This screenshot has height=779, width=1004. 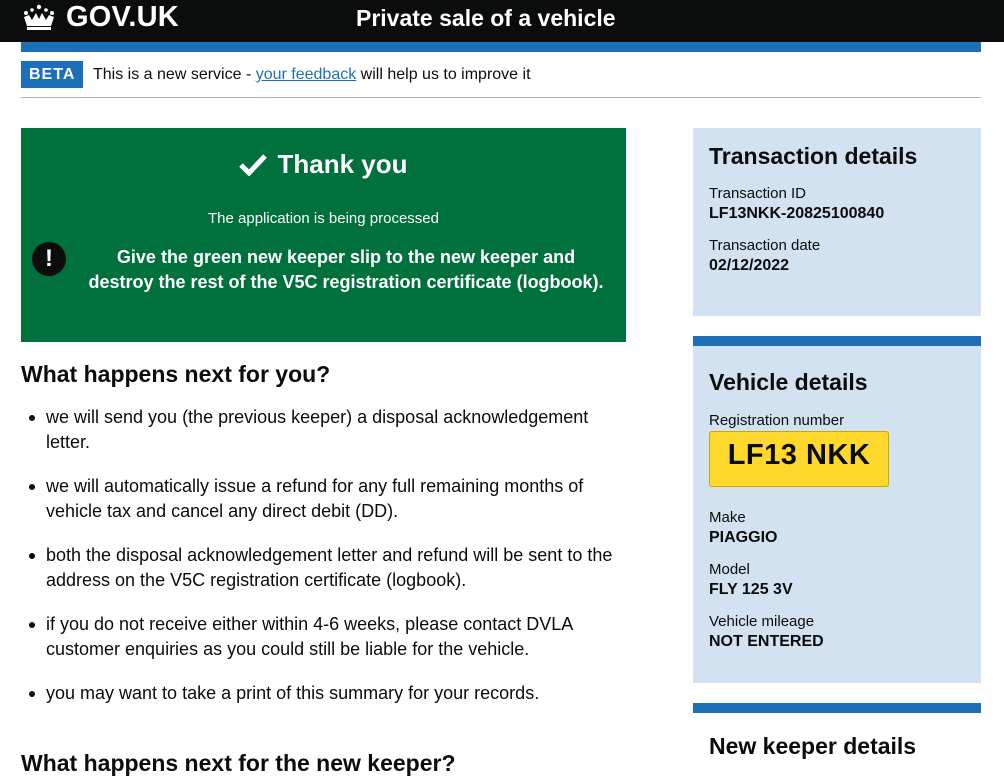 I want to click on next-for-keeper-heading: What happens next for the new keeper?, so click(x=238, y=763).